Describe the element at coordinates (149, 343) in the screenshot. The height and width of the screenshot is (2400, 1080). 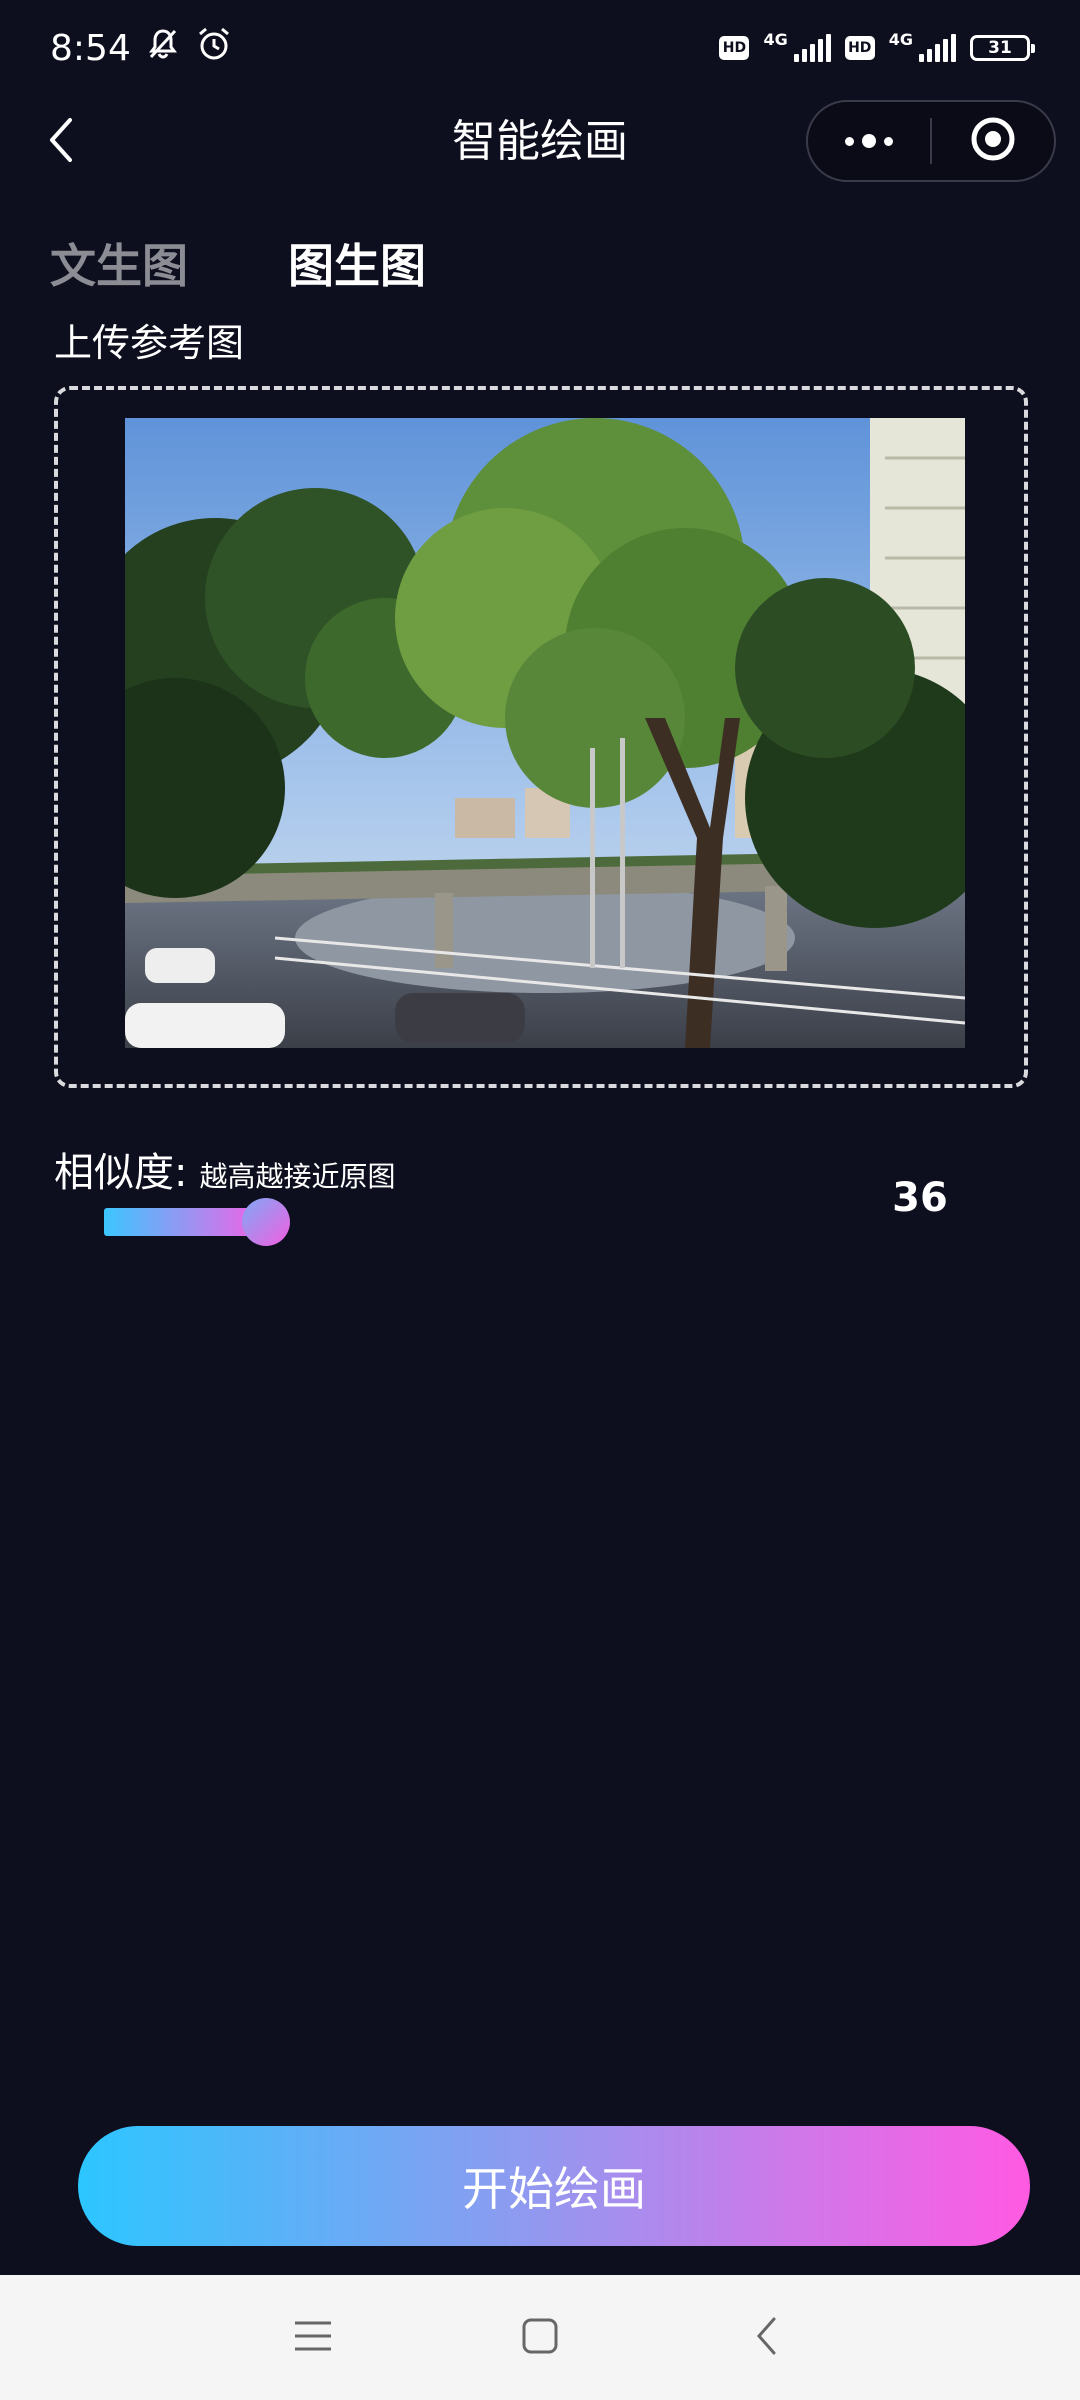
I see `upload-label: 上传参考图` at that location.